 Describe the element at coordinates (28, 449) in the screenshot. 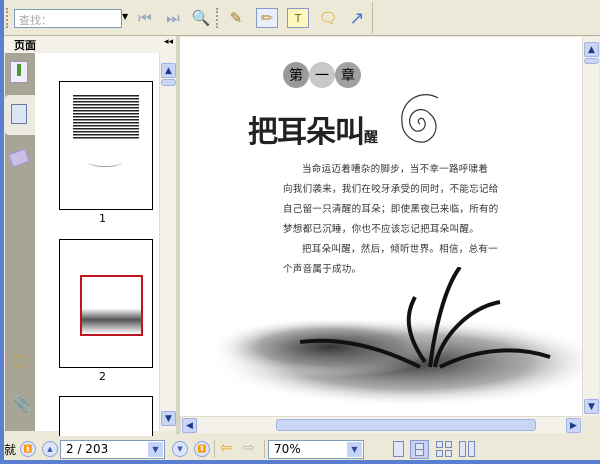

I see `first-page-button: ⏫` at that location.